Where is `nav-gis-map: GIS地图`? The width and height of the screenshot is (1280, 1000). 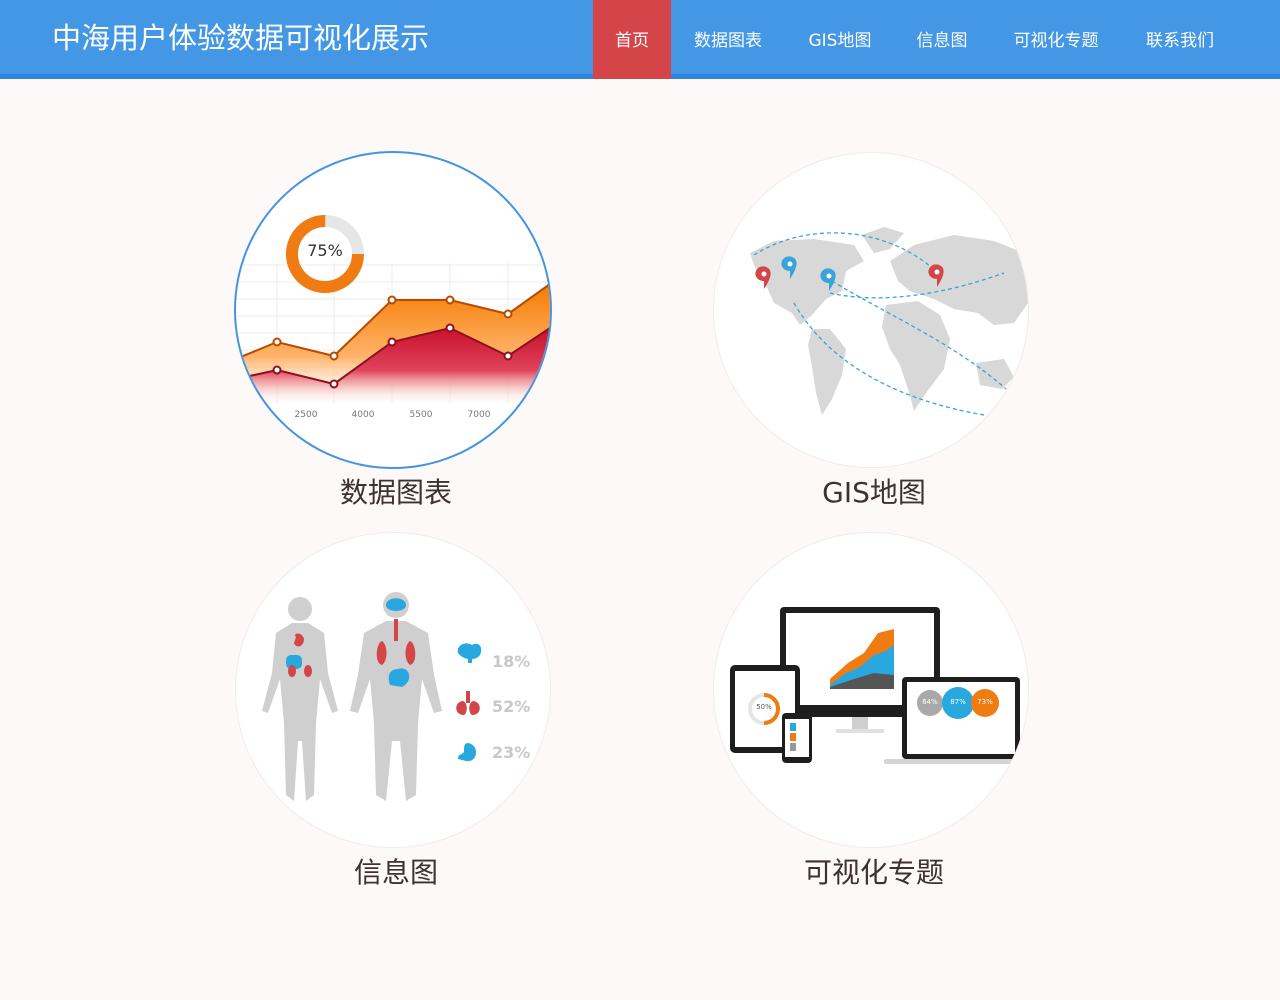 nav-gis-map: GIS地图 is located at coordinates (840, 39).